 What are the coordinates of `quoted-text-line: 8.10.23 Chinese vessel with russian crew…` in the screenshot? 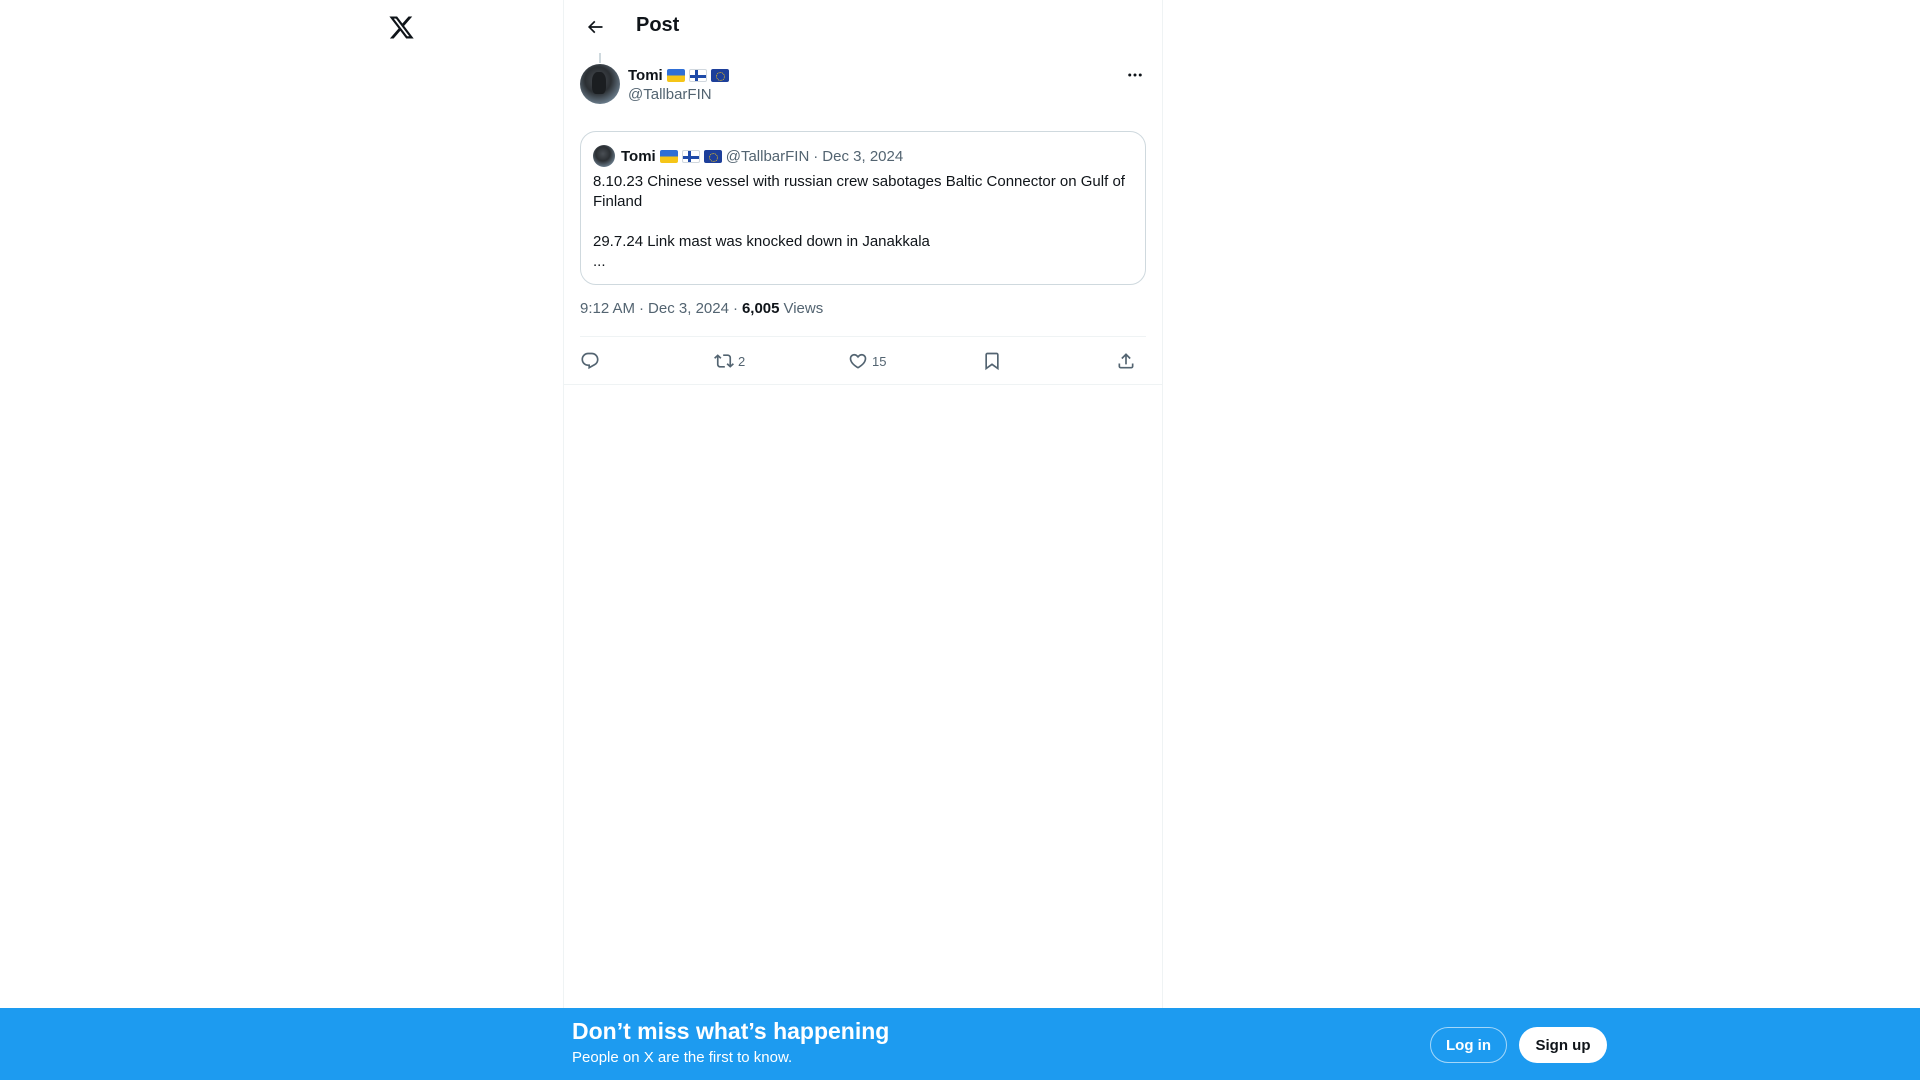 It's located at (859, 191).